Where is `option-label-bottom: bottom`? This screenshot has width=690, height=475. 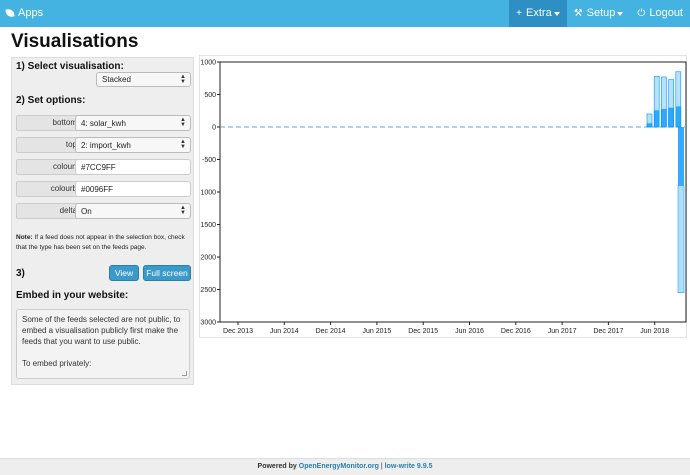
option-label-bottom: bottom is located at coordinates (50, 123).